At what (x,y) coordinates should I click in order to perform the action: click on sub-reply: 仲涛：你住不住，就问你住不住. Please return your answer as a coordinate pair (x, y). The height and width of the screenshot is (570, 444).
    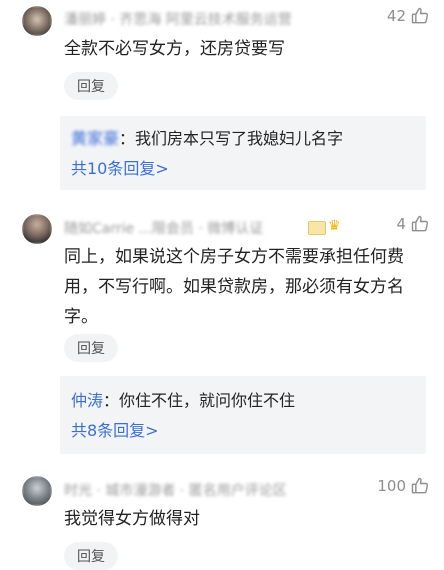
    Looking at the image, I should click on (183, 401).